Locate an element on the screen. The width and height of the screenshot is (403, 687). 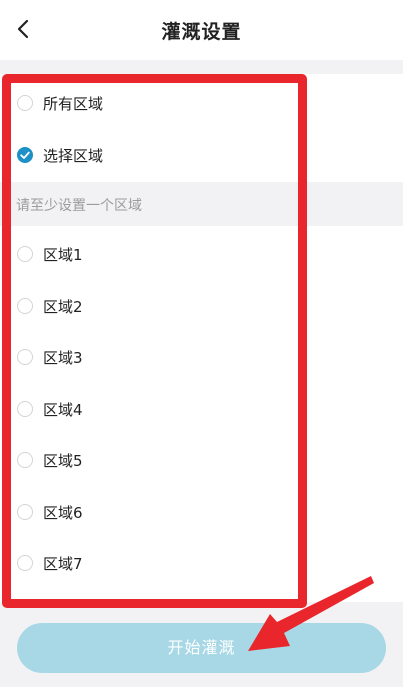
area-row-4: 区域4 is located at coordinates (201, 410).